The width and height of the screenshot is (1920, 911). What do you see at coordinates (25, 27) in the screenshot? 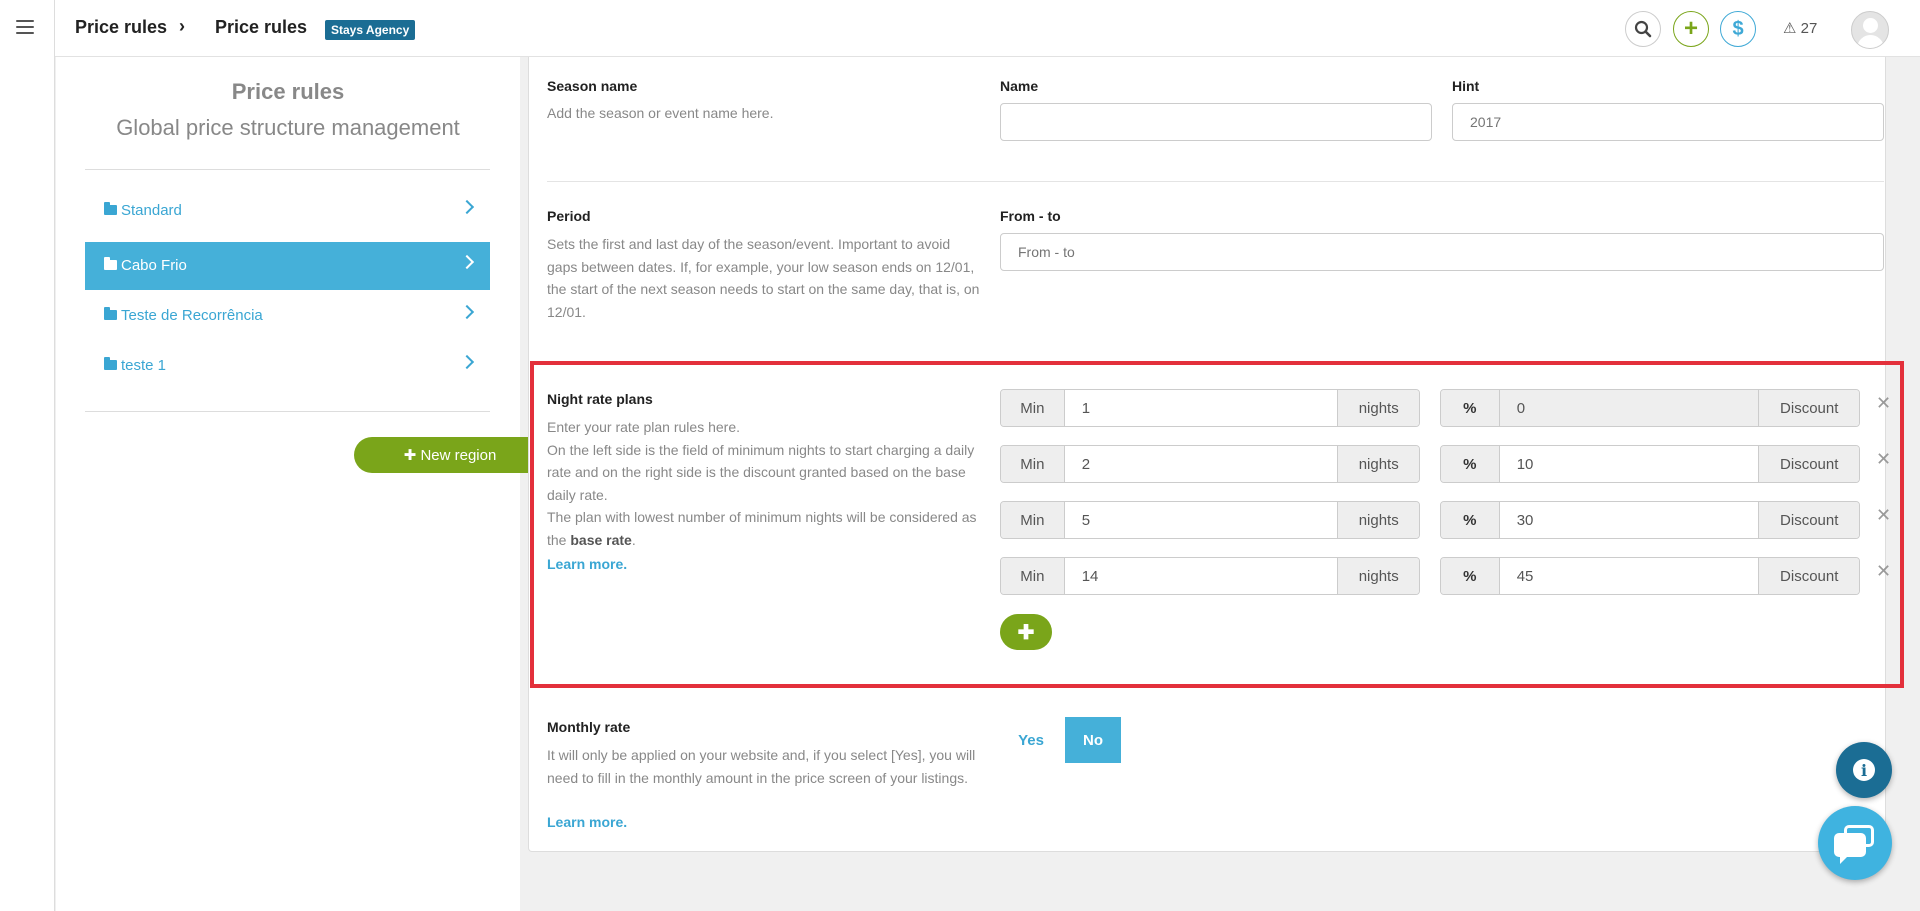
I see `hamburger-icon` at bounding box center [25, 27].